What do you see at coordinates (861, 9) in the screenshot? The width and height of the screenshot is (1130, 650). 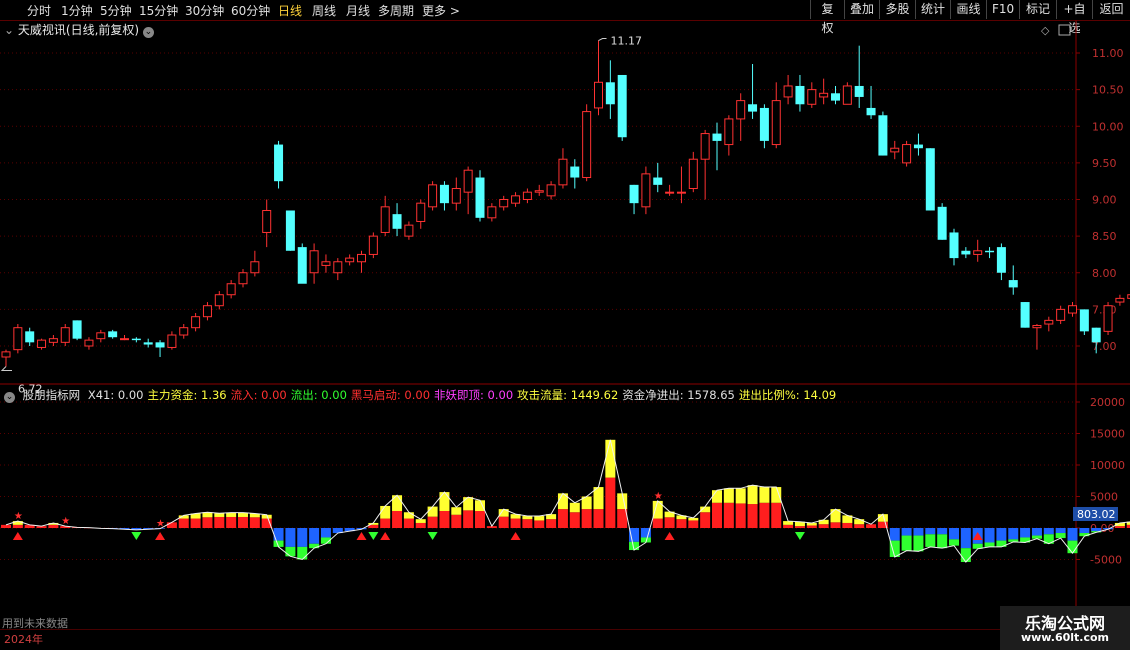 I see `toolbar-button: 叠加` at bounding box center [861, 9].